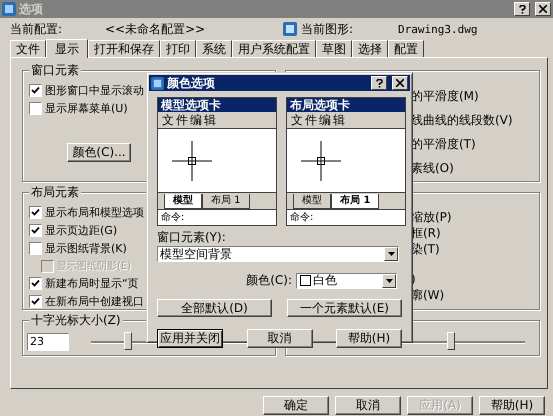 Image resolution: width=553 pixels, height=416 pixels. What do you see at coordinates (86, 248) in the screenshot?
I see `checkbox-label: 显示图纸背景(K)` at bounding box center [86, 248].